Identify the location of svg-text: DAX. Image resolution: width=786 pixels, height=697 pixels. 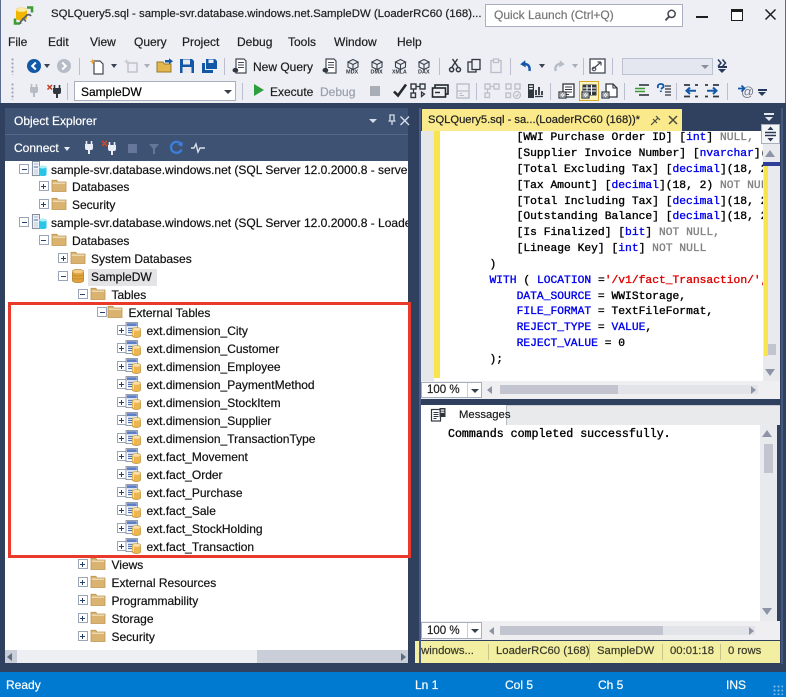
(424, 72).